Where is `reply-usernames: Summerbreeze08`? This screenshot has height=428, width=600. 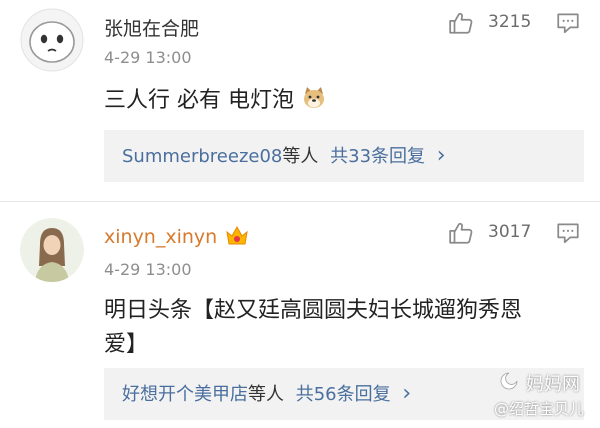
reply-usernames: Summerbreeze08 is located at coordinates (202, 156).